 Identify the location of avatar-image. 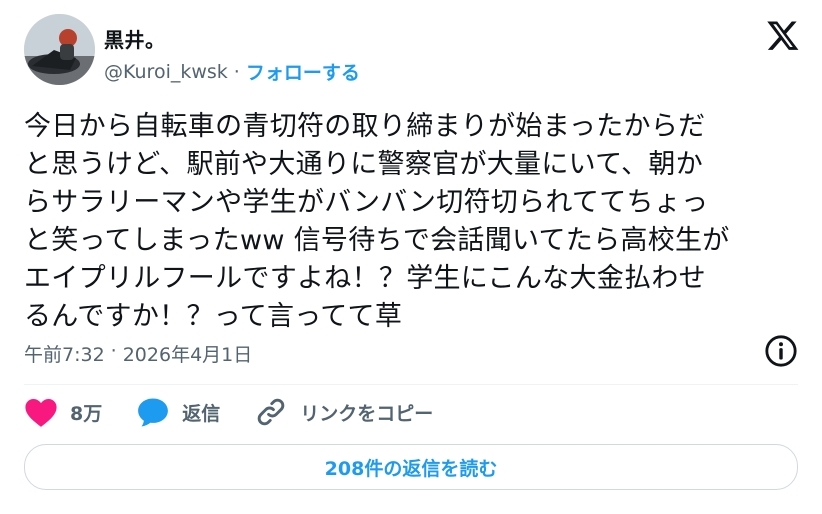
(59, 49).